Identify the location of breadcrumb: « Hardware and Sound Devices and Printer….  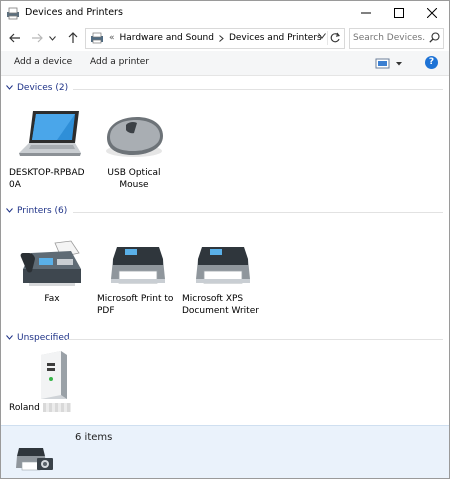
(206, 38).